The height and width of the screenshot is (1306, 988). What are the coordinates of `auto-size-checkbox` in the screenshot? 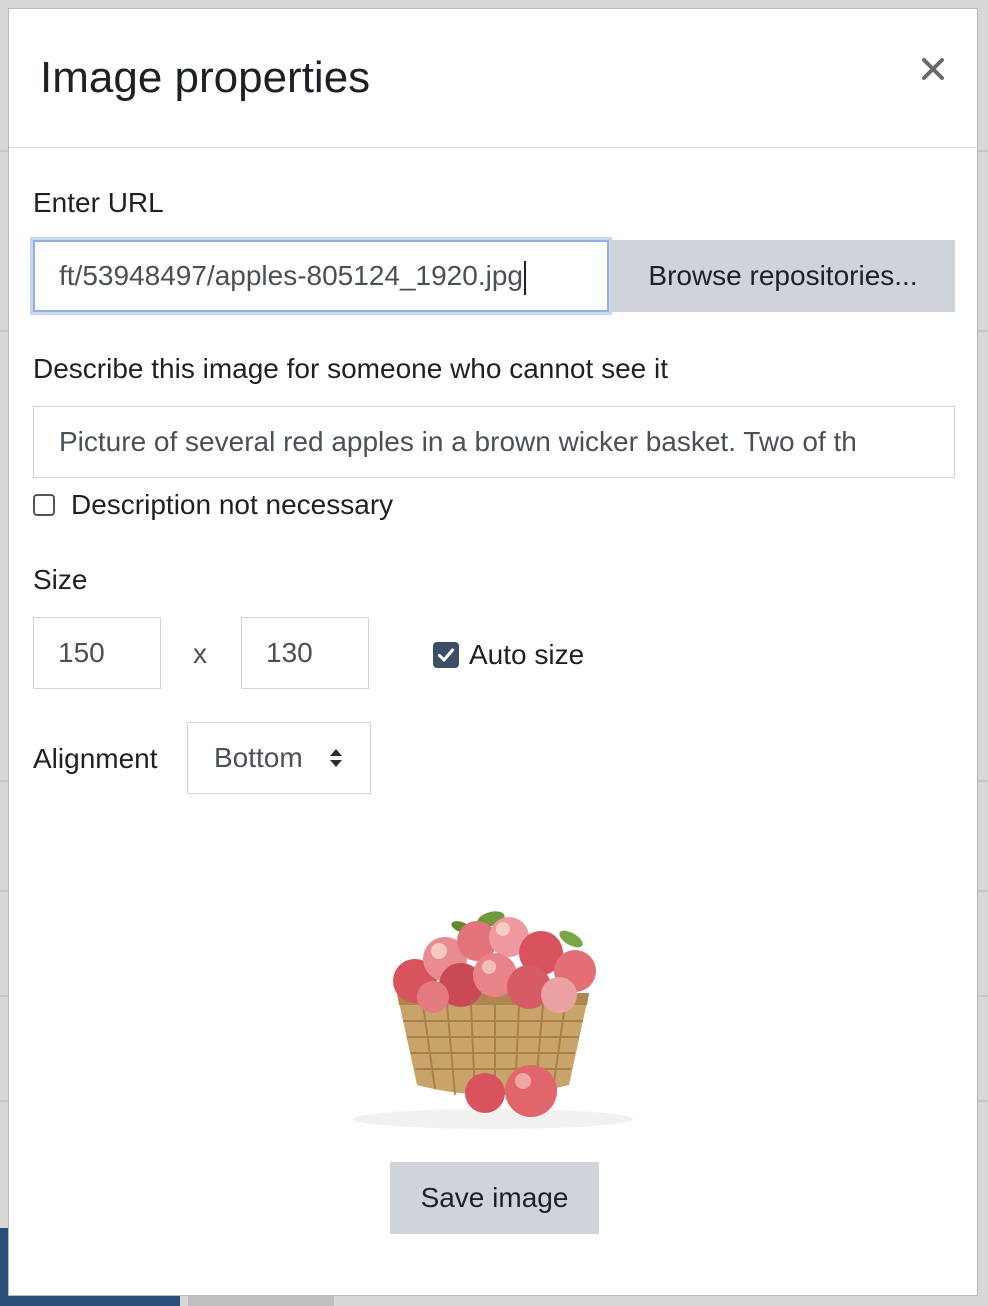 It's located at (446, 655).